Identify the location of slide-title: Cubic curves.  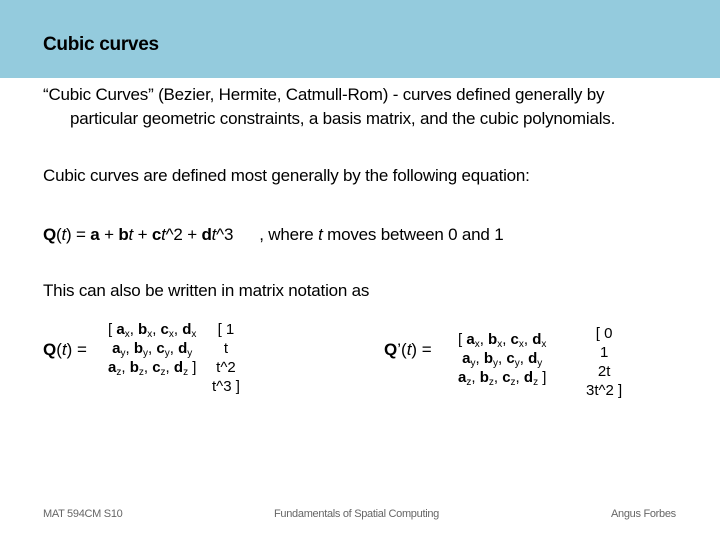
(101, 44).